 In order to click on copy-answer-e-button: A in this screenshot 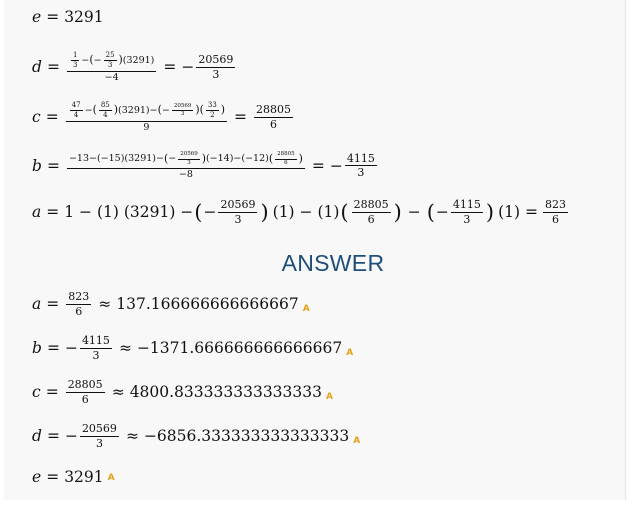, I will do `click(111, 479)`.